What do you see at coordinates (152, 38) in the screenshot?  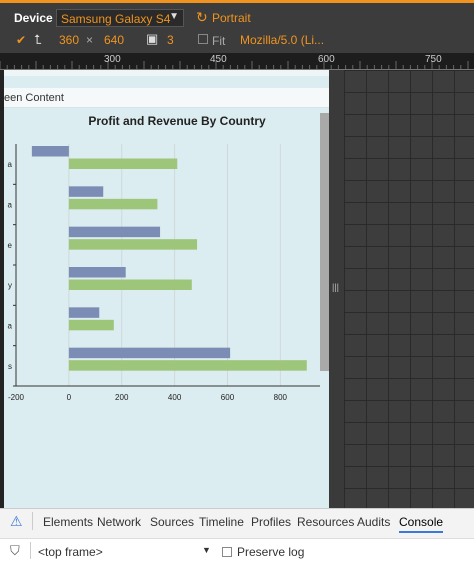 I see `screen-icon: ▣` at bounding box center [152, 38].